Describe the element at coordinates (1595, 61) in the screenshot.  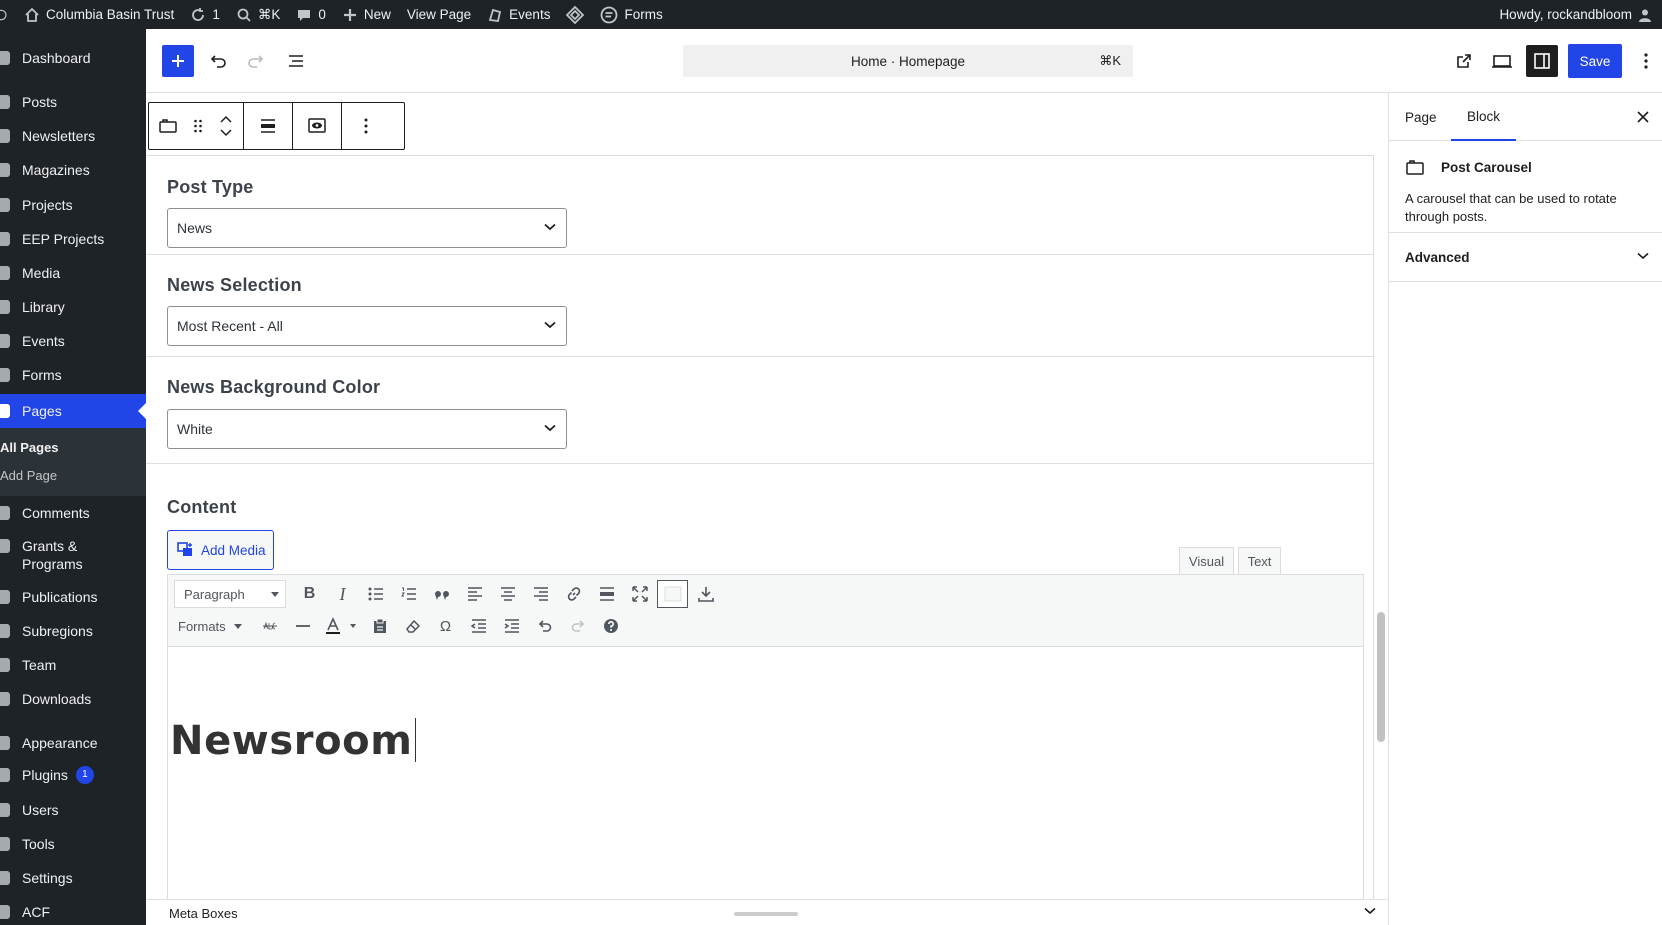
I see `save-button: Save` at that location.